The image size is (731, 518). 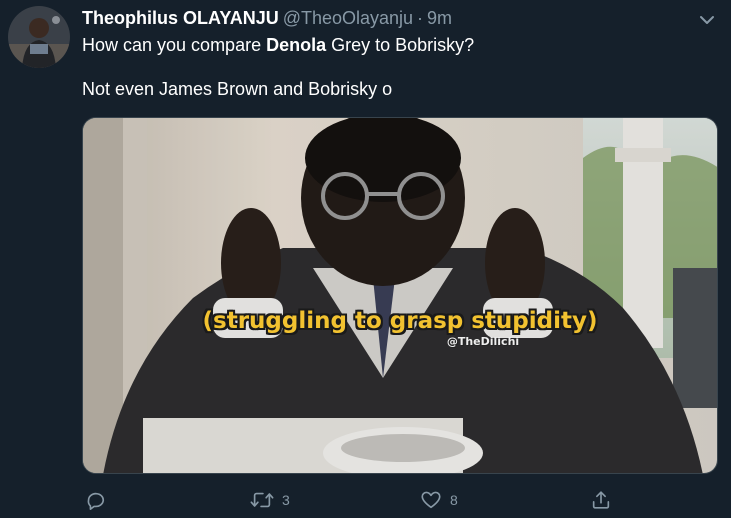 I want to click on avatar, so click(x=39, y=37).